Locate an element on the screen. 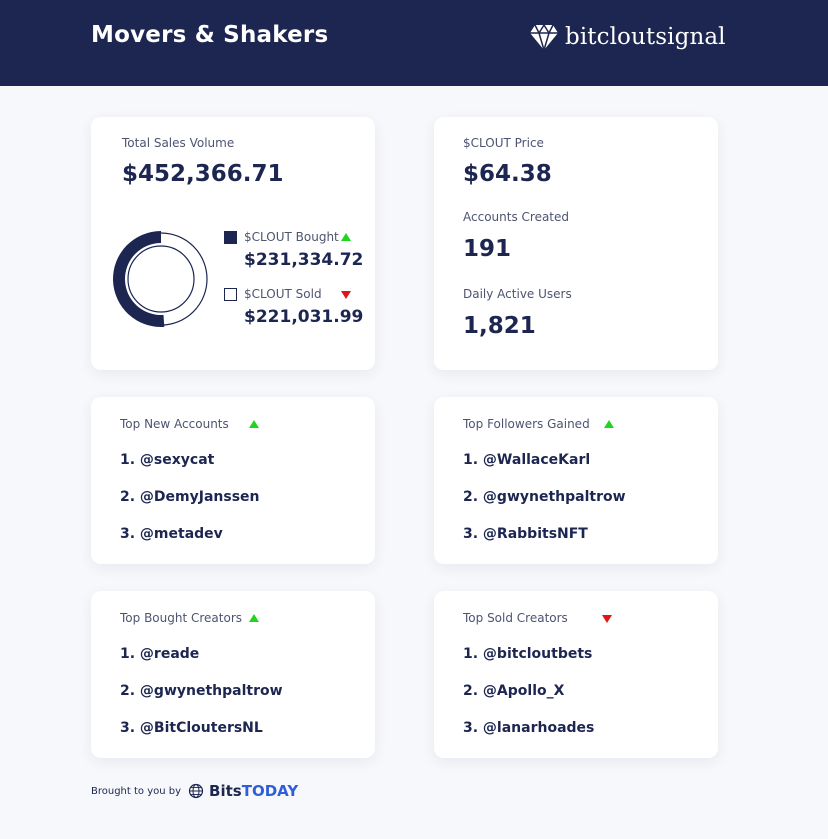  footer: Brought to you by BitsTODAY is located at coordinates (194, 791).